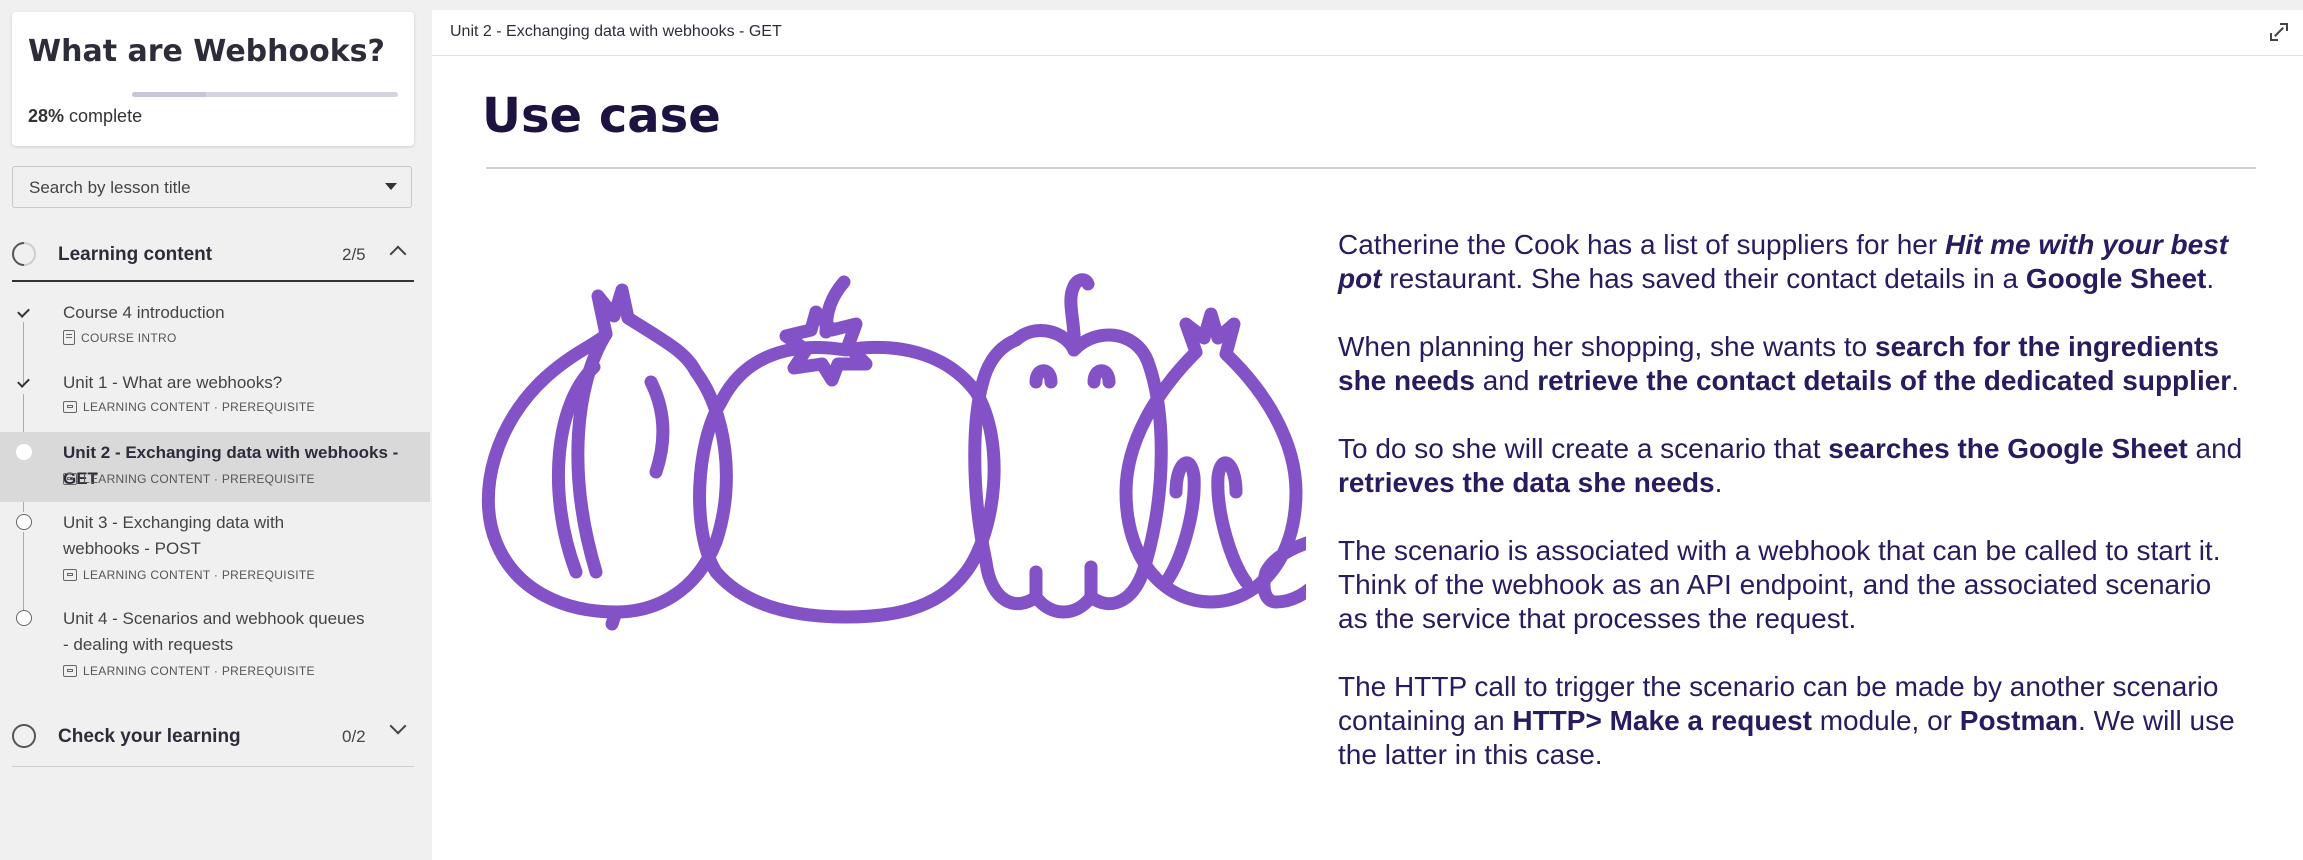 This screenshot has width=2303, height=860. I want to click on bold-text: retrieves the data she needs, so click(1526, 482).